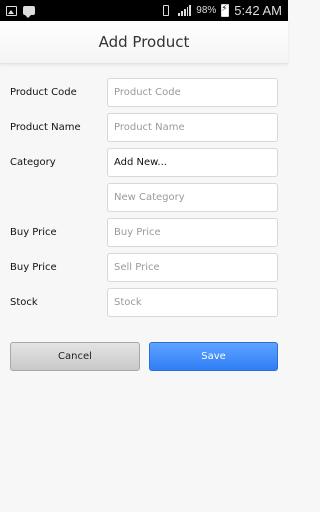 This screenshot has height=512, width=320. I want to click on signal-icon, so click(185, 10).